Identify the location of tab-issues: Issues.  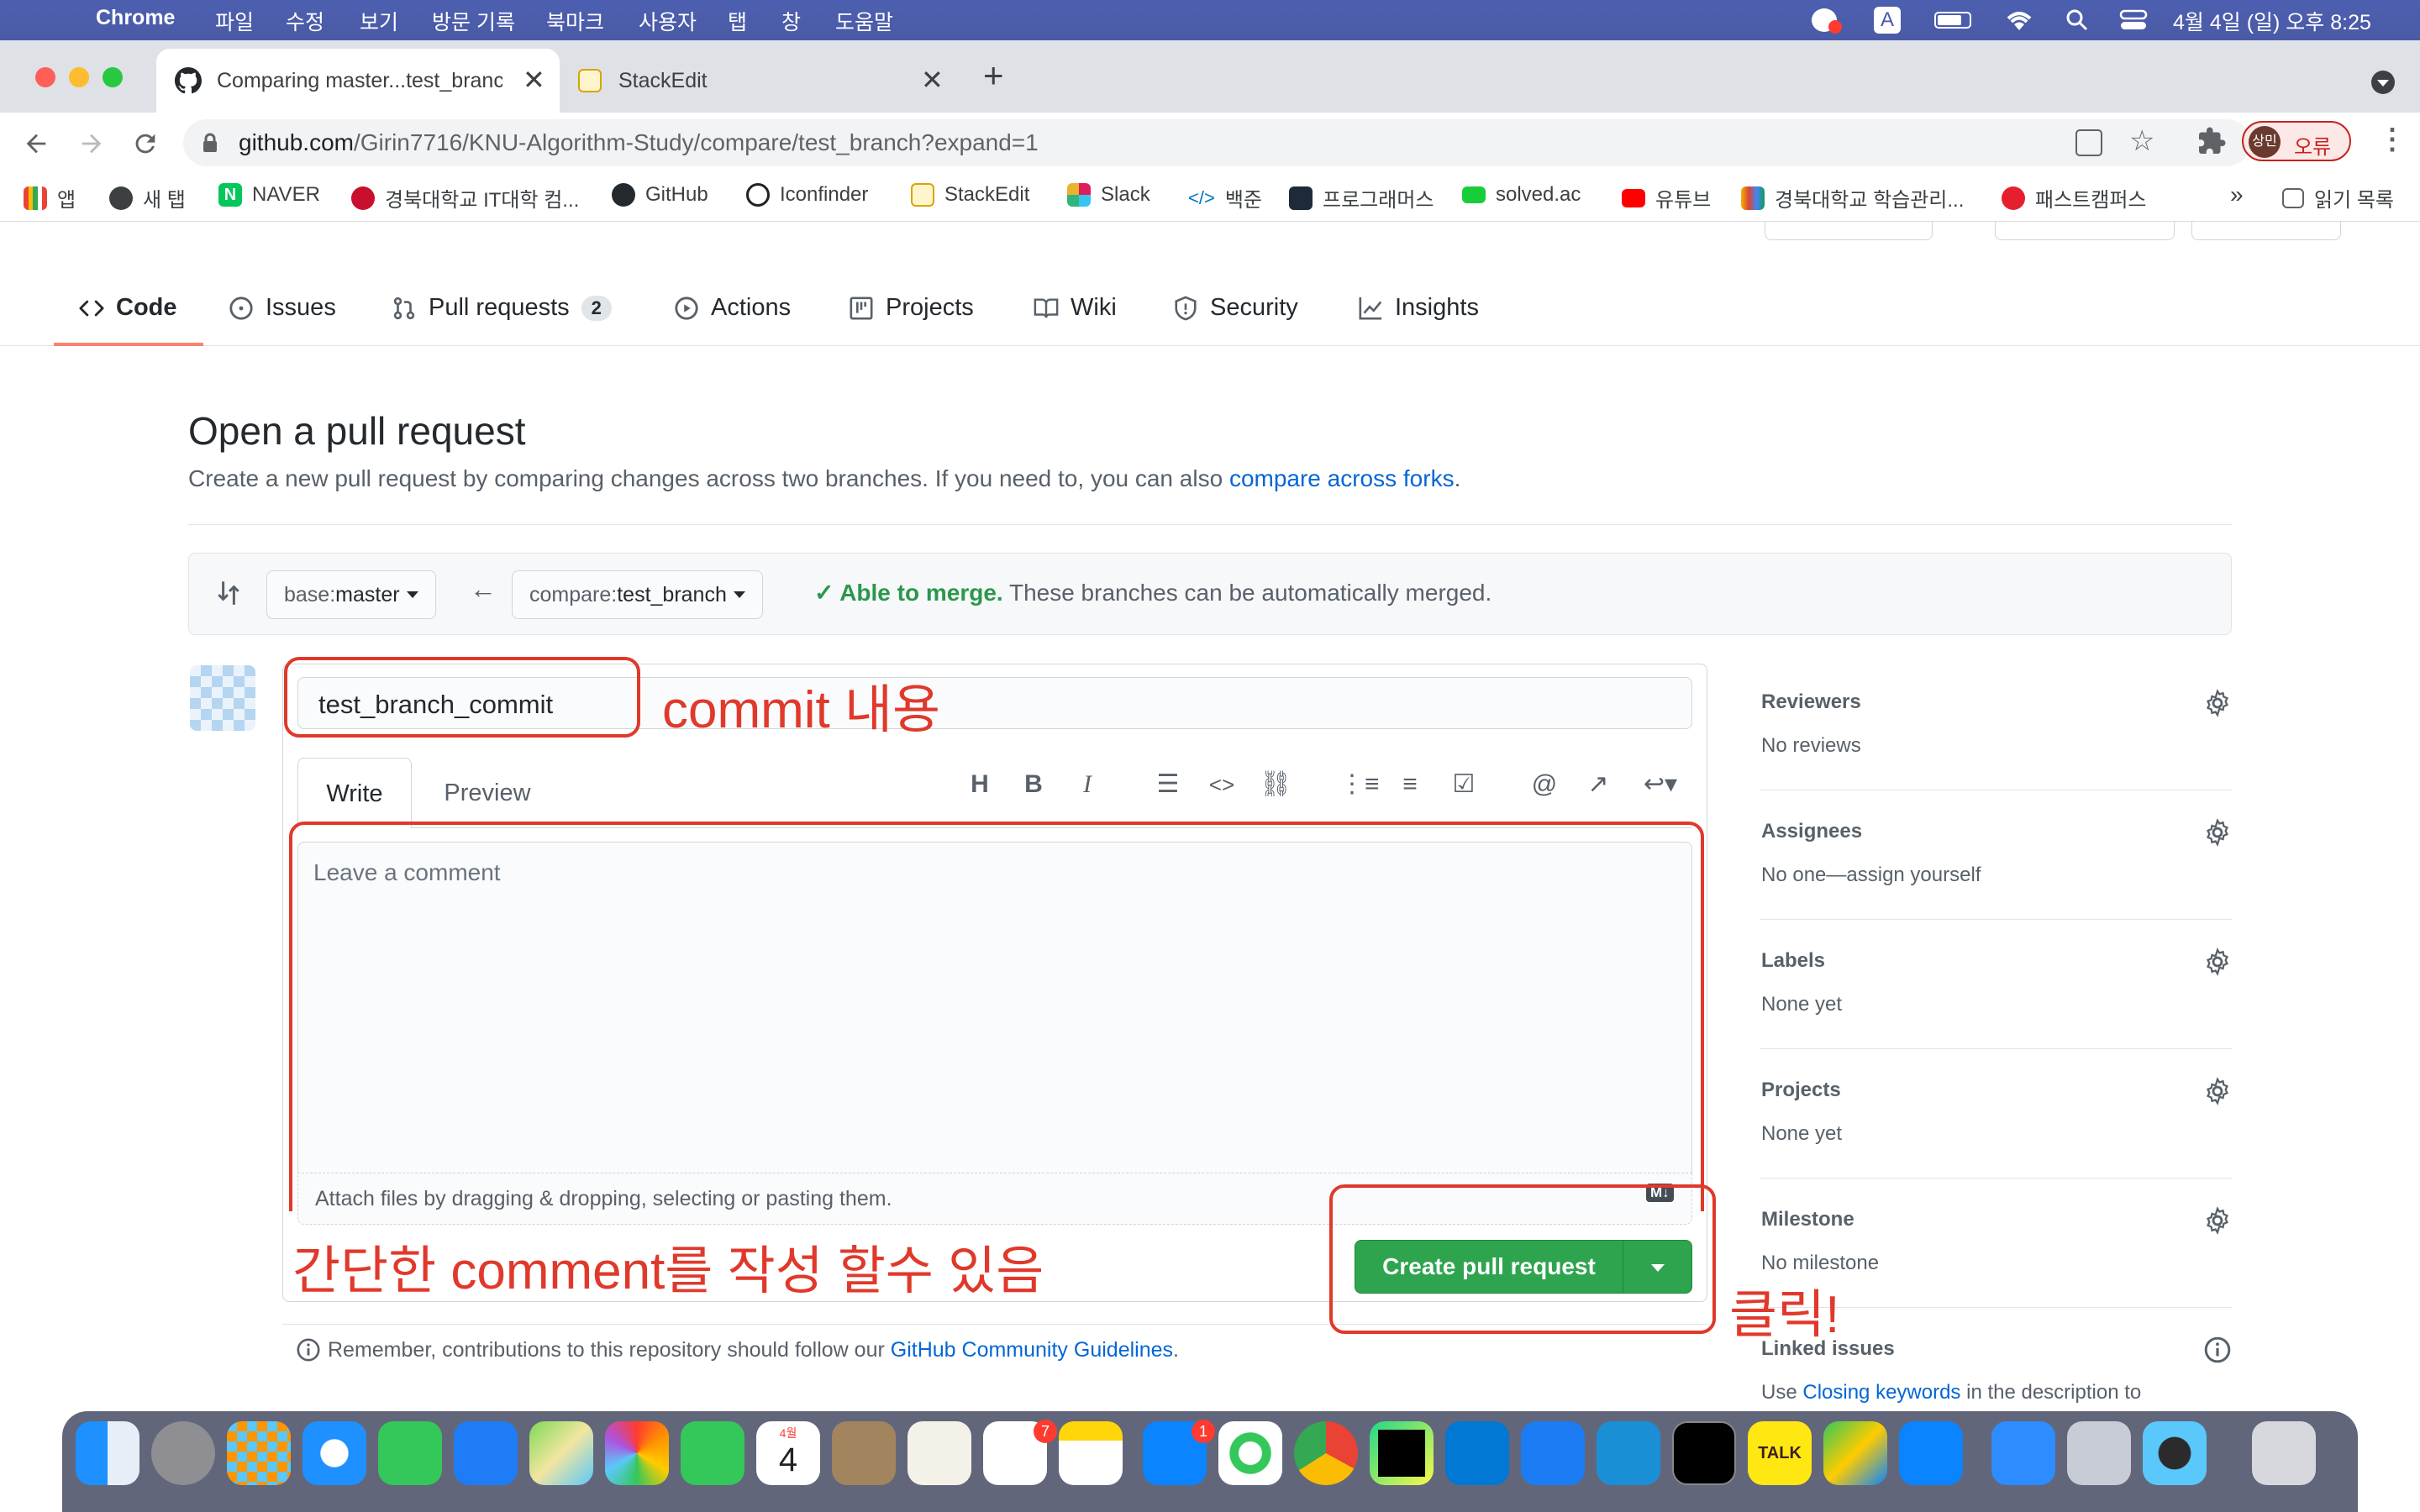
(283, 308).